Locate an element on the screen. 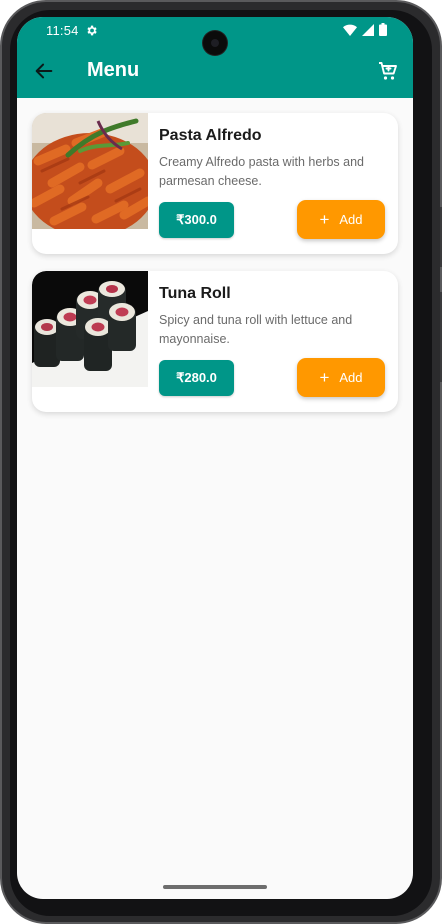  gear-icon is located at coordinates (92, 30).